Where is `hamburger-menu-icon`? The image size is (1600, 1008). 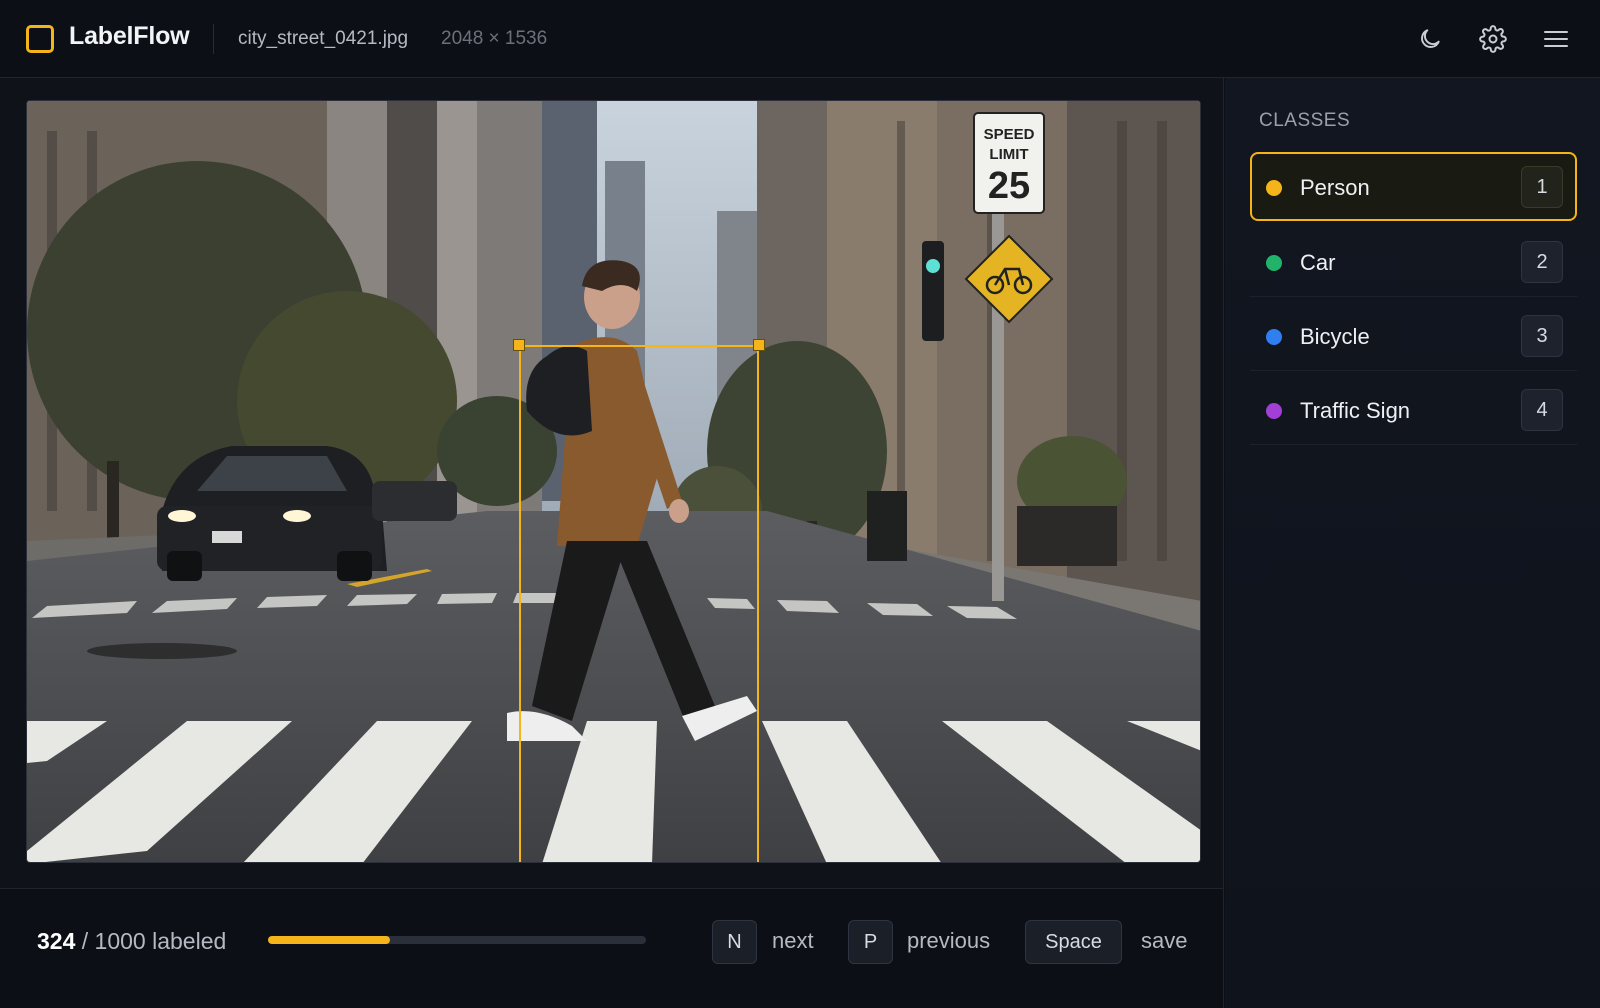 hamburger-menu-icon is located at coordinates (1556, 39).